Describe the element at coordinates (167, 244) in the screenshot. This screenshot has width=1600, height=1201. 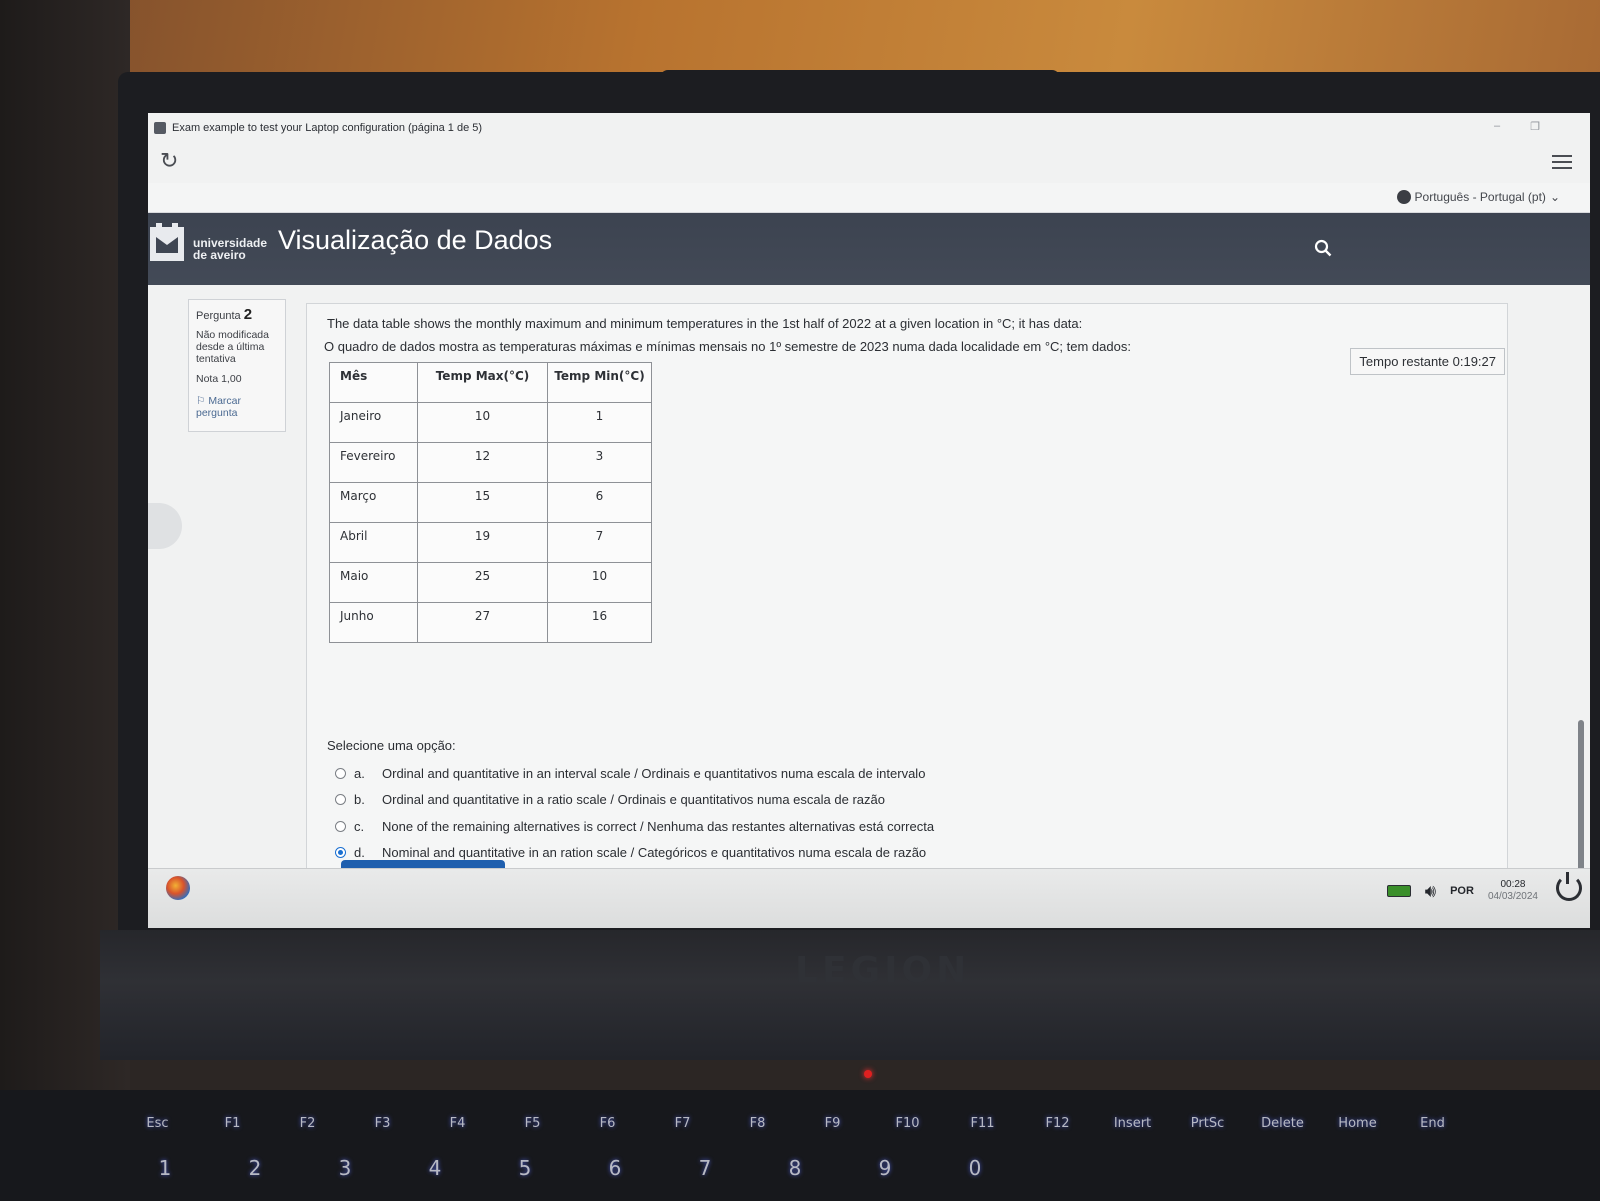
I see `university-logo-icon` at that location.